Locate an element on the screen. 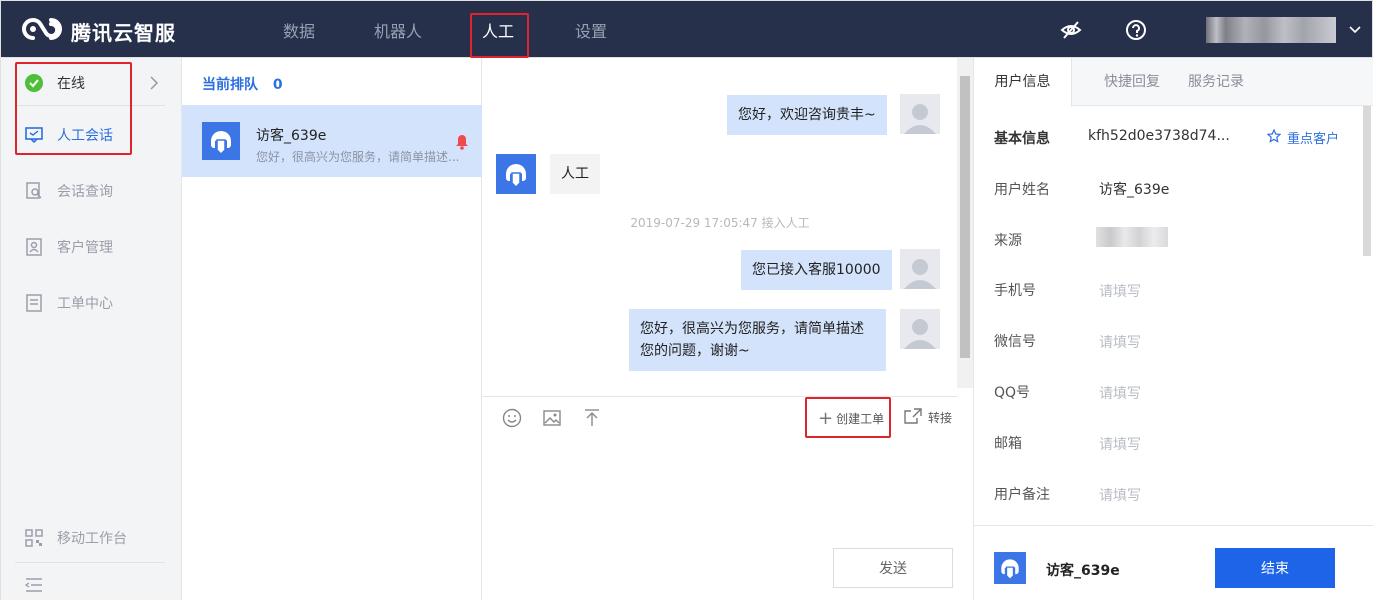  info-scrollbar is located at coordinates (1367, 181).